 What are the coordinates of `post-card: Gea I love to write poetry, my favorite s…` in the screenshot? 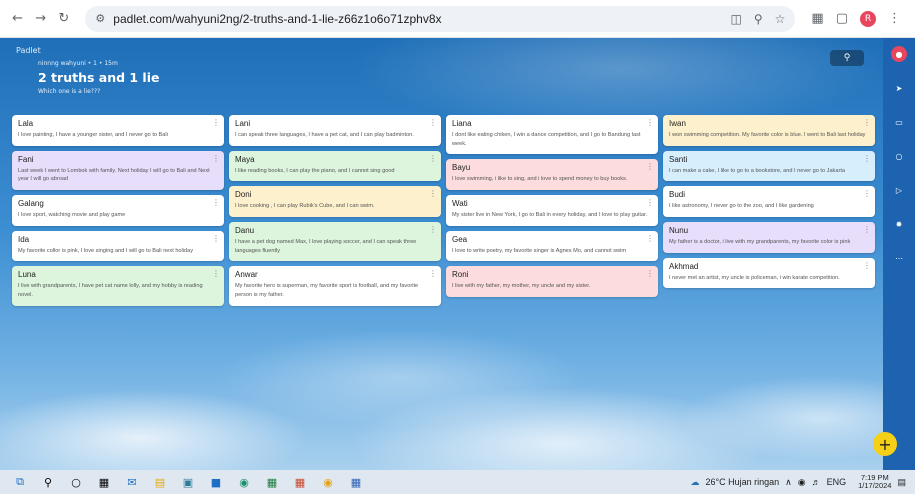 It's located at (552, 246).